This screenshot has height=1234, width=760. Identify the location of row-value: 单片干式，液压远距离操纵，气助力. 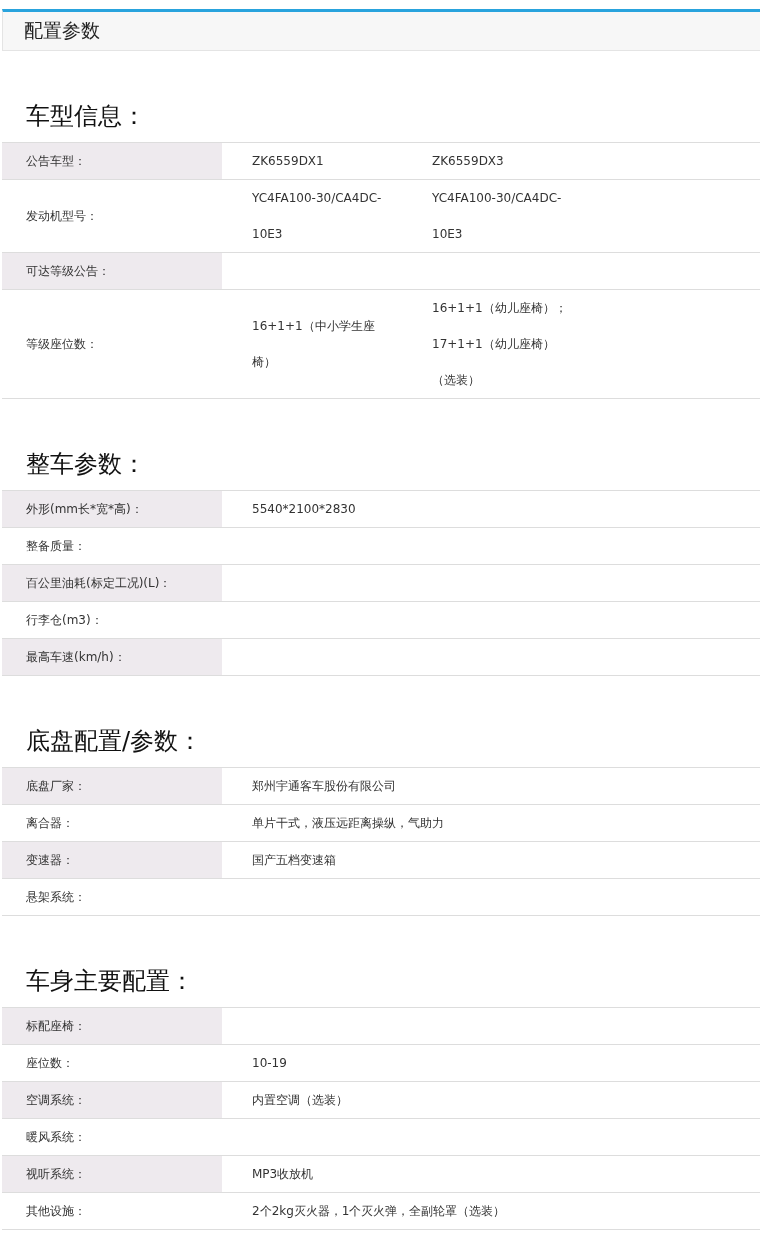
(348, 823).